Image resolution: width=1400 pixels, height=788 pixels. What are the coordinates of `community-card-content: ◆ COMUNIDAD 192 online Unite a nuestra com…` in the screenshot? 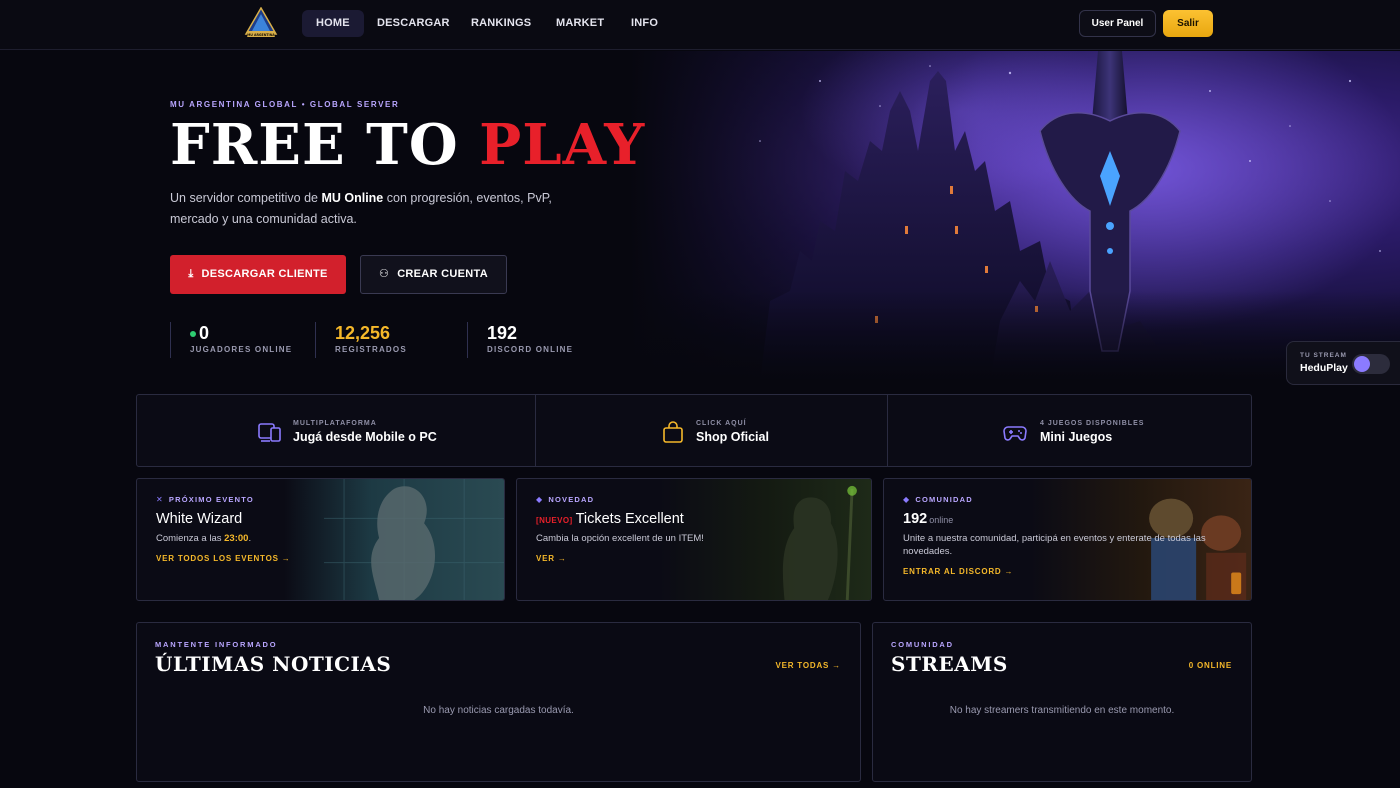 It's located at (1063, 535).